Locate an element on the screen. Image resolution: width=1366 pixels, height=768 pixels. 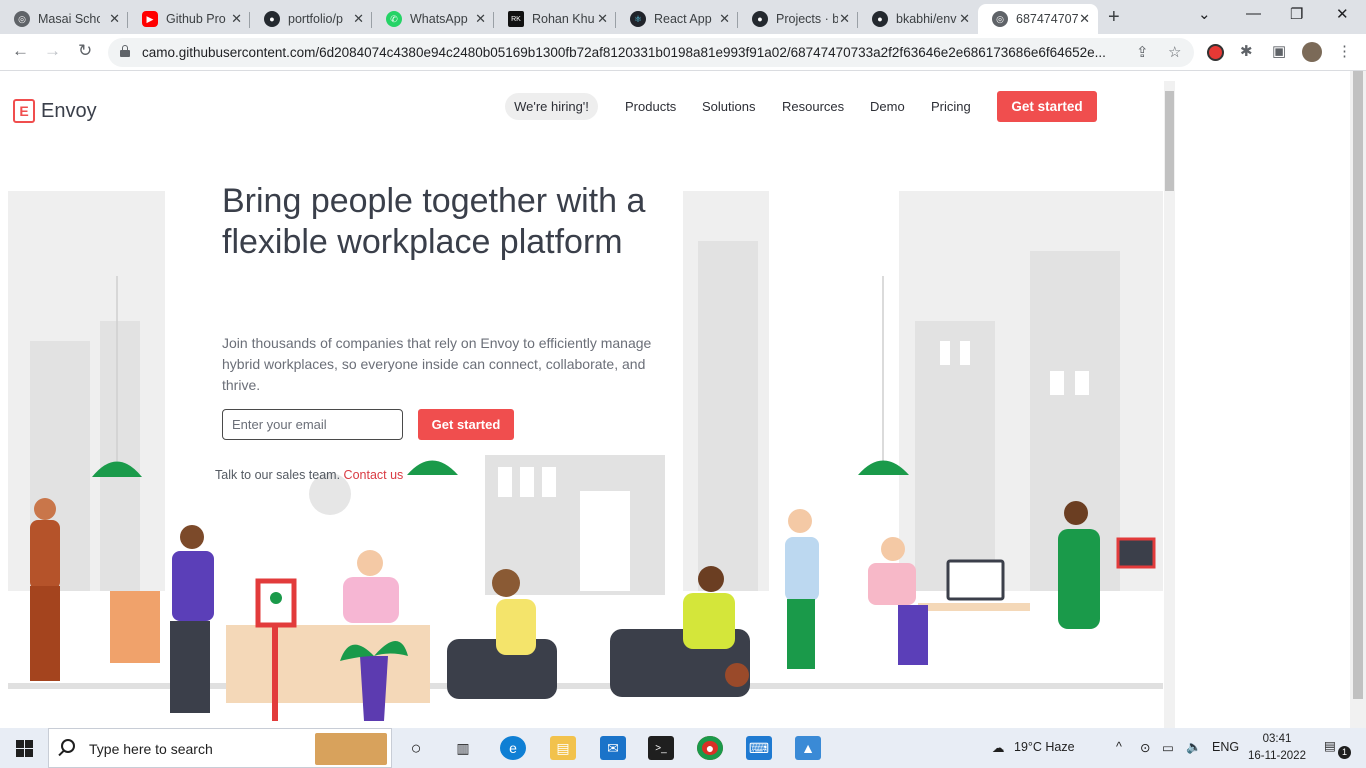
restore-icon: ❐ is located at coordinates (1296, 14).